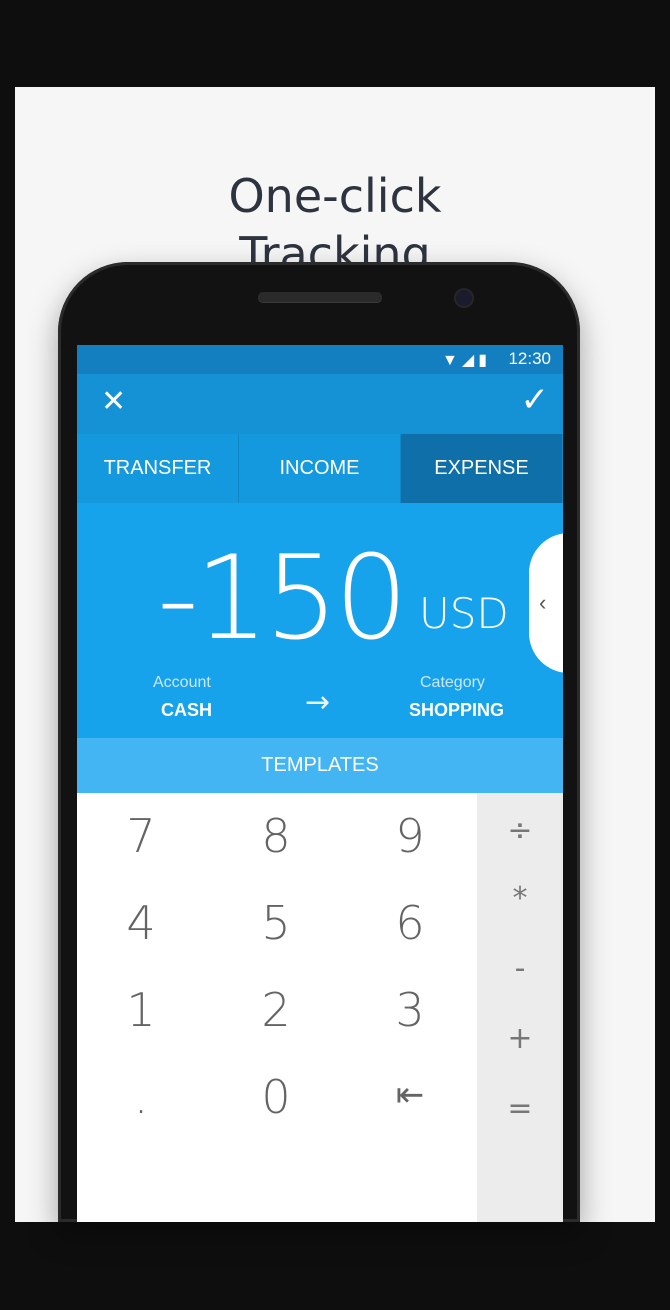 The height and width of the screenshot is (1310, 670). I want to click on key-7: 7, so click(141, 836).